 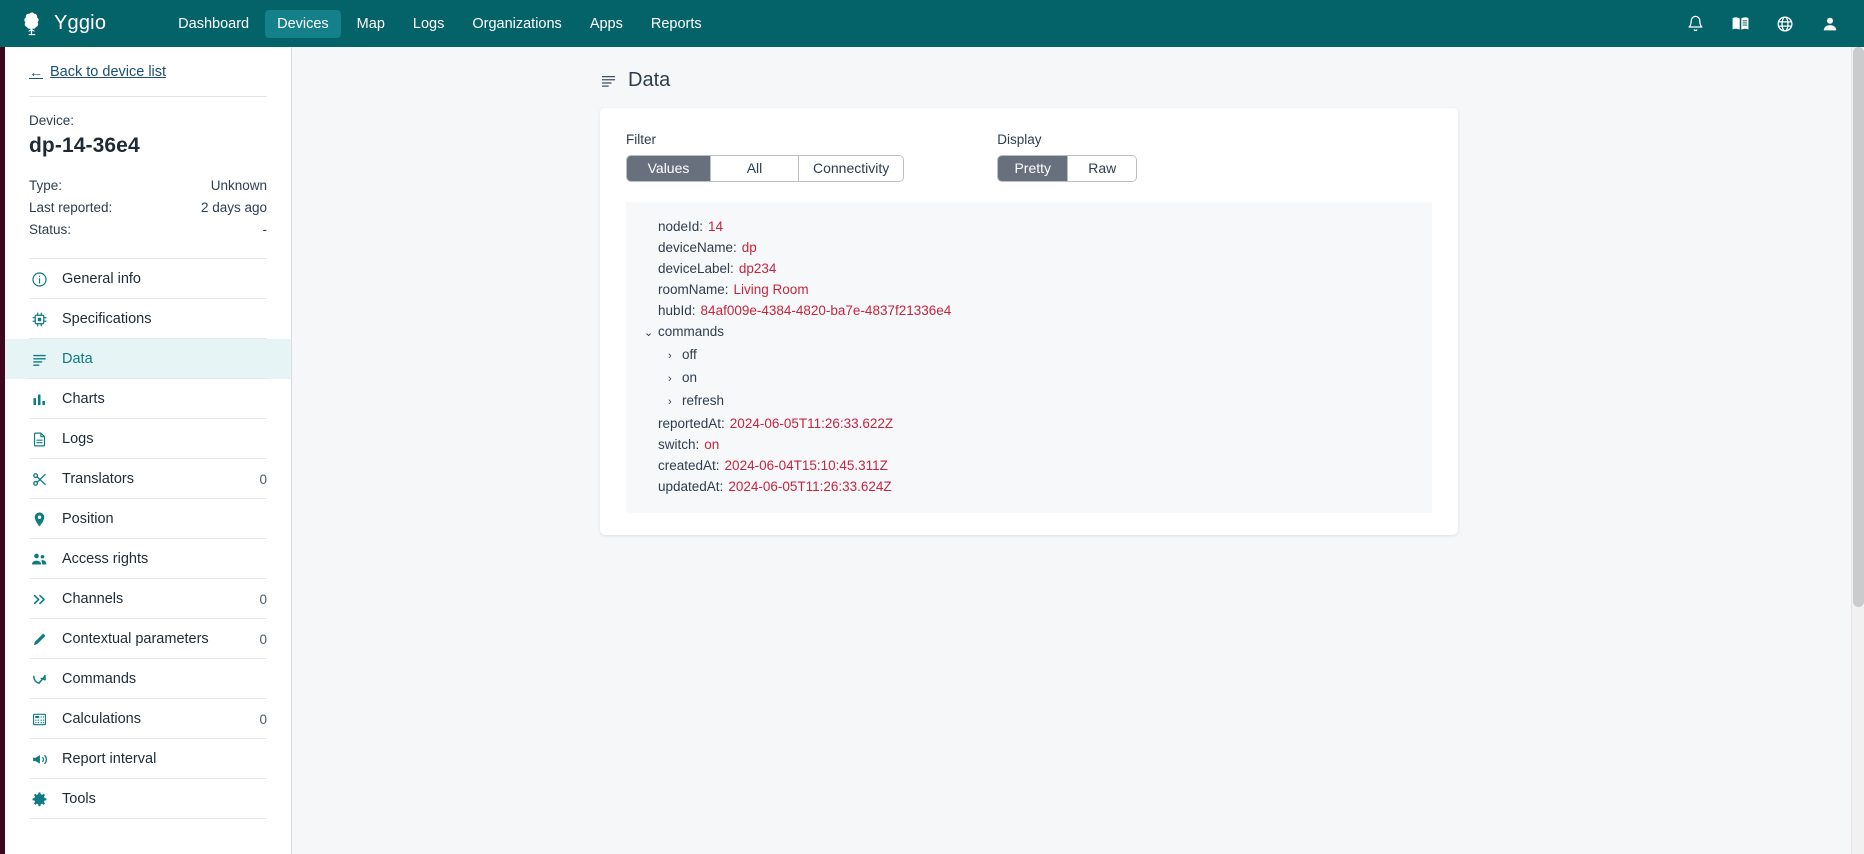 I want to click on sidebar-item-charts: Charts, so click(x=148, y=399).